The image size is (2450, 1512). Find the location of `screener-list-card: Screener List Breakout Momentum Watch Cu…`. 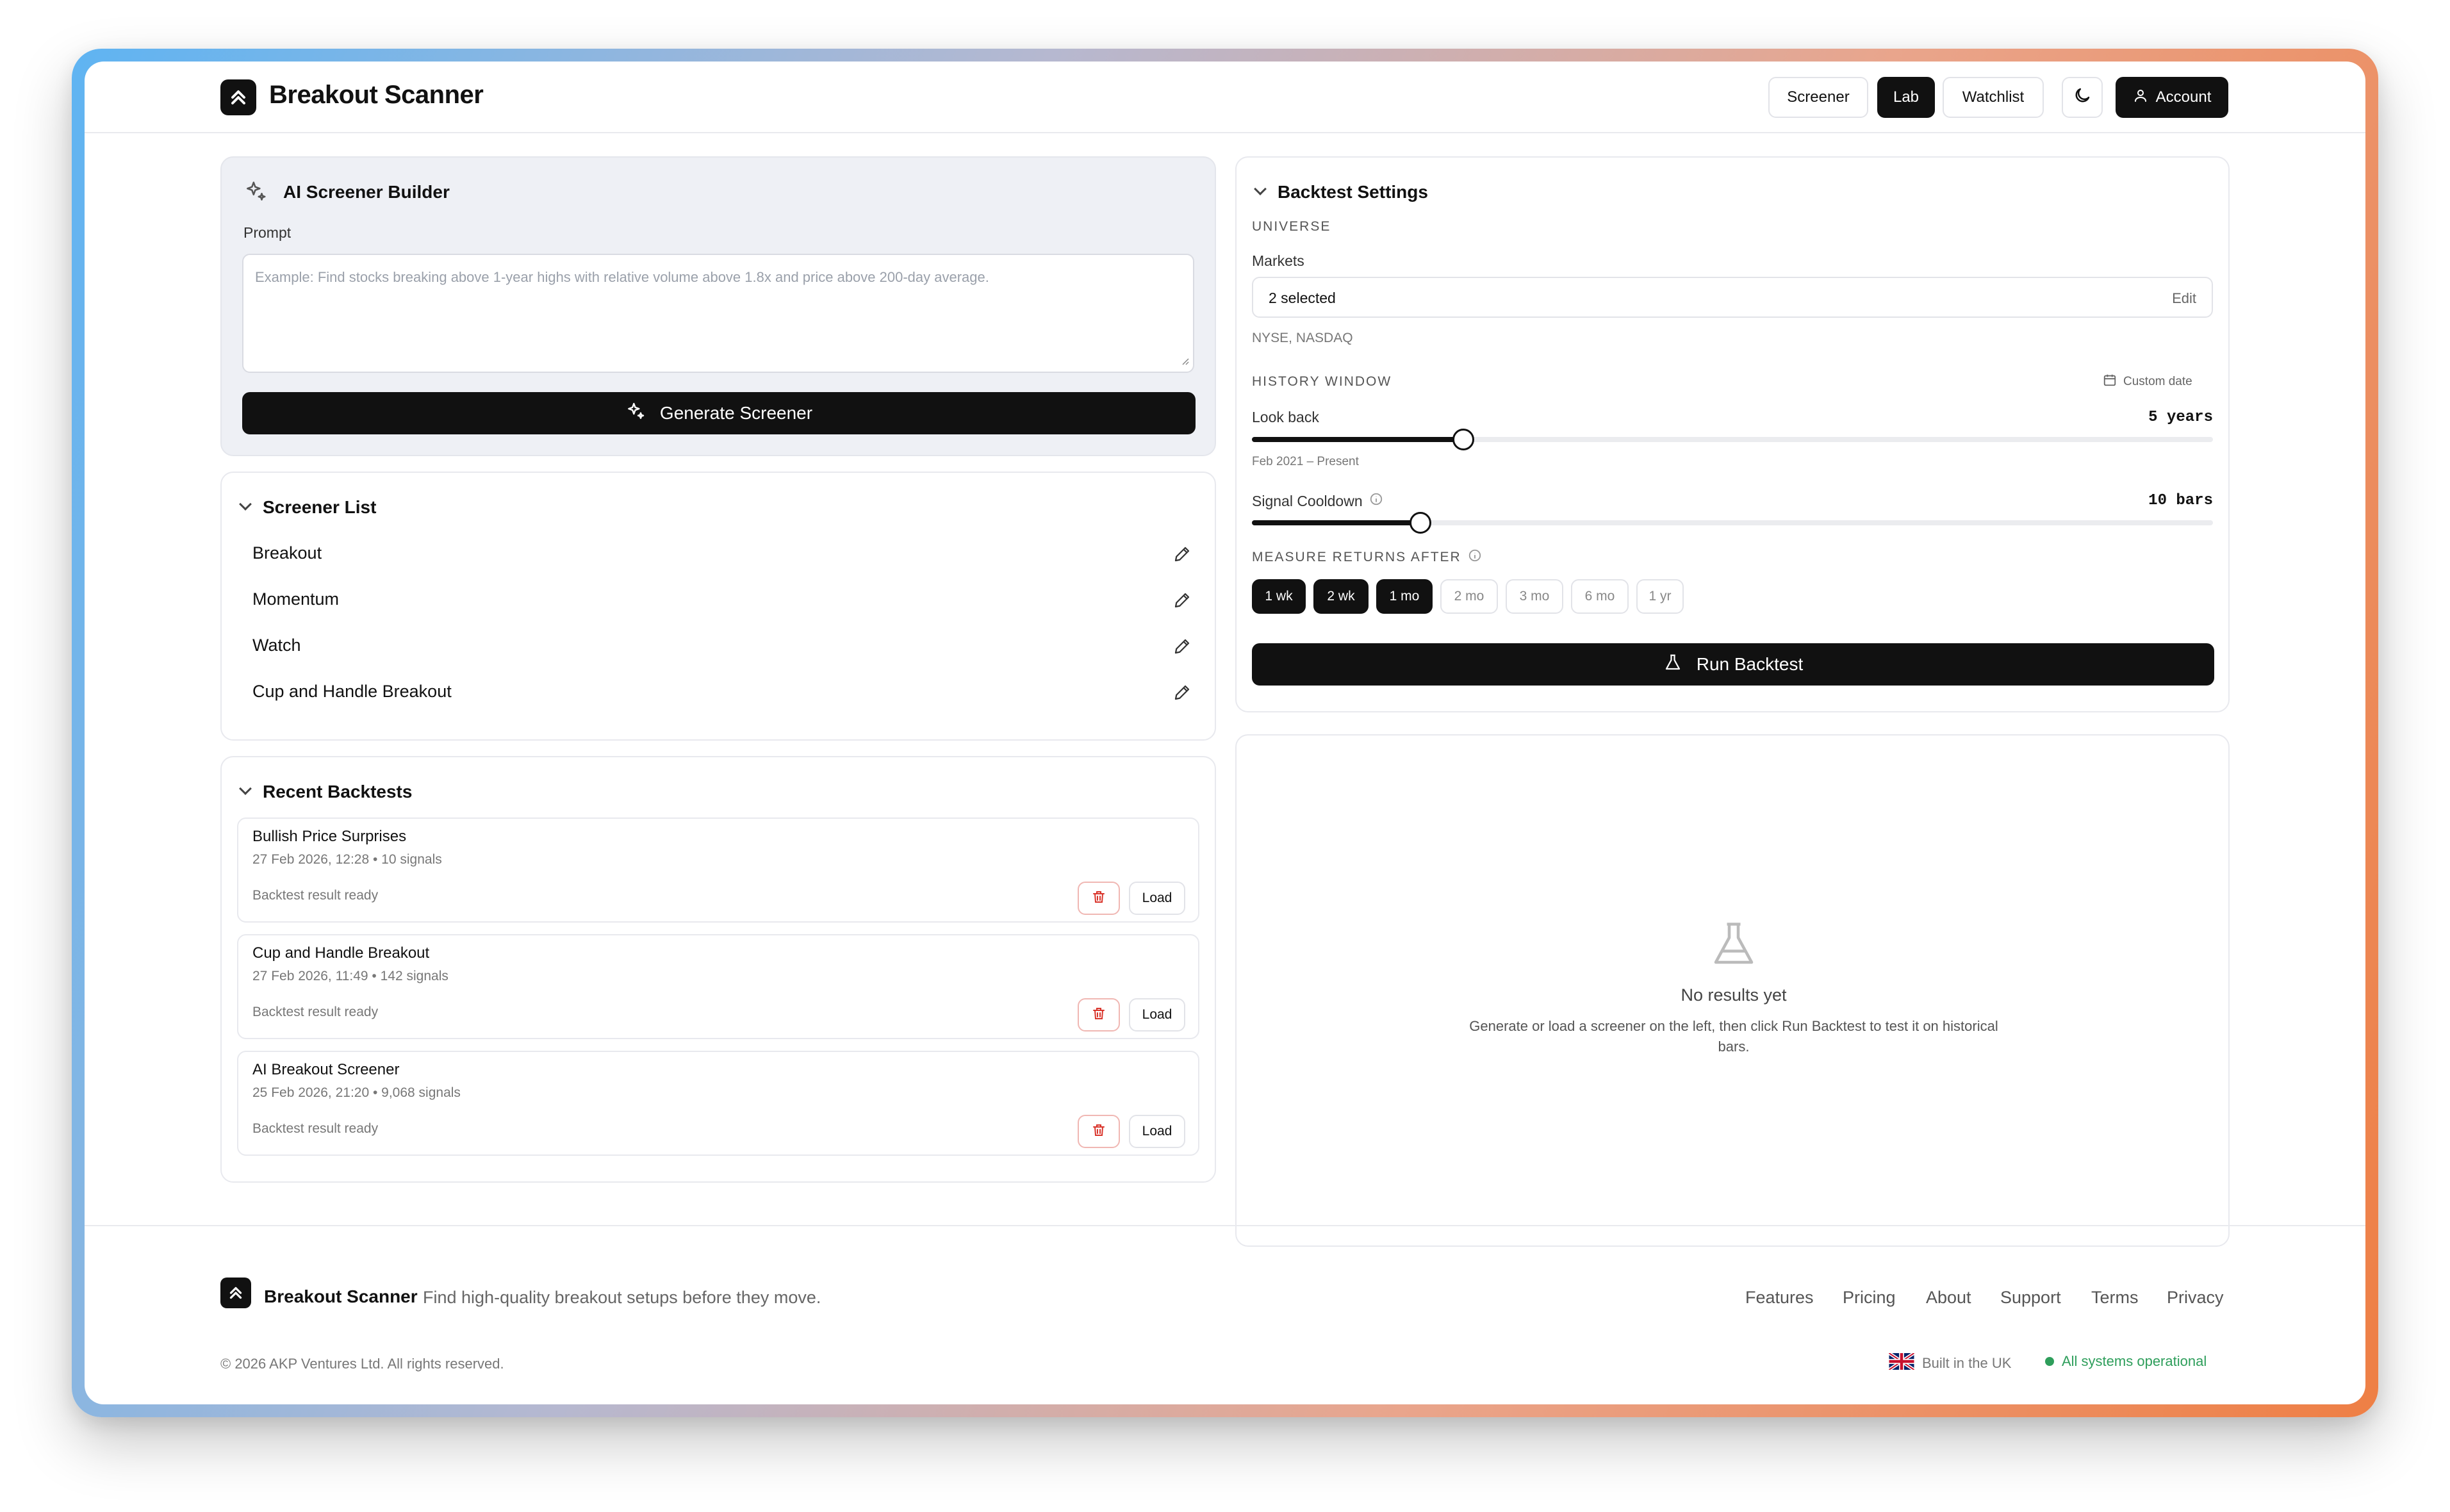

screener-list-card: Screener List Breakout Momentum Watch Cu… is located at coordinates (718, 606).